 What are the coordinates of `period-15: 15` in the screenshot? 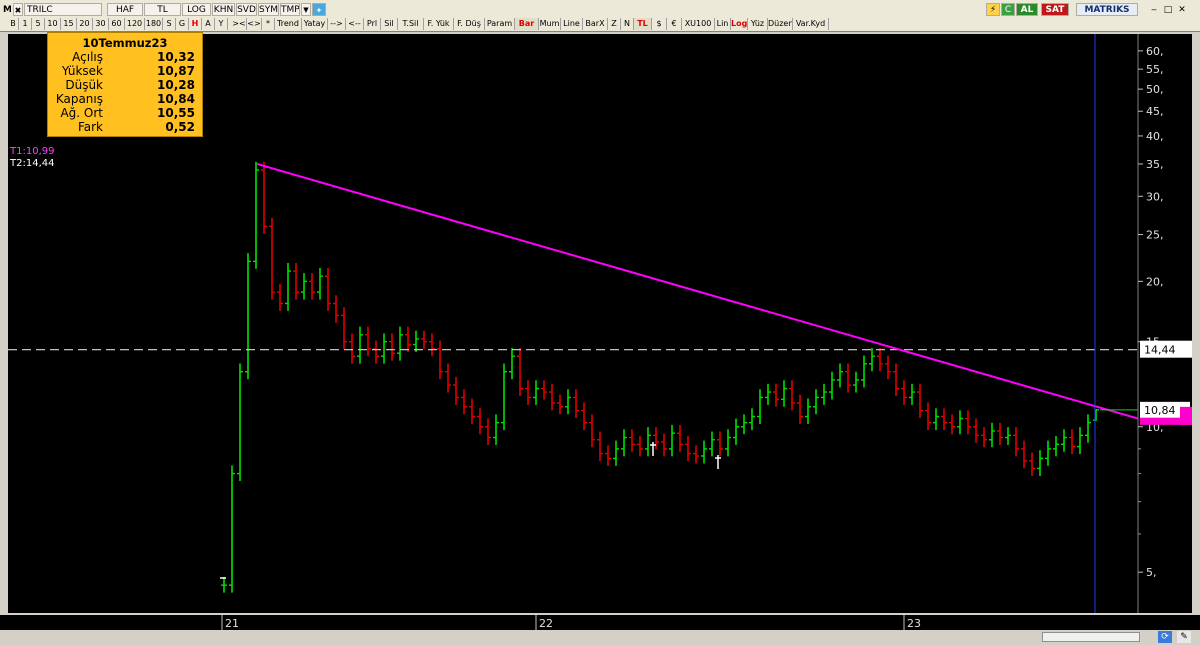 It's located at (69, 24).